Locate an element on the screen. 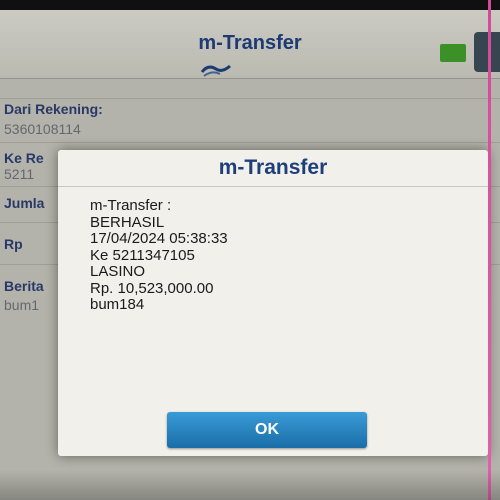 Image resolution: width=500 pixels, height=500 pixels. message-header: m-Transfer : is located at coordinates (131, 205).